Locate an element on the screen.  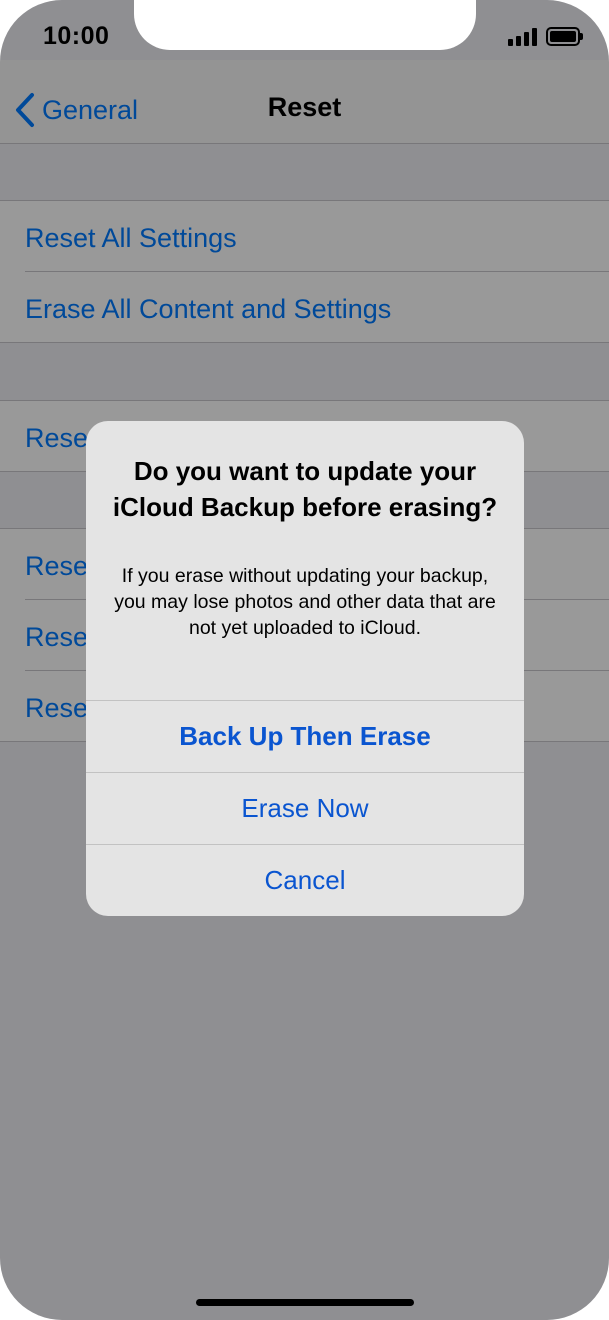
battery-icon is located at coordinates (564, 36).